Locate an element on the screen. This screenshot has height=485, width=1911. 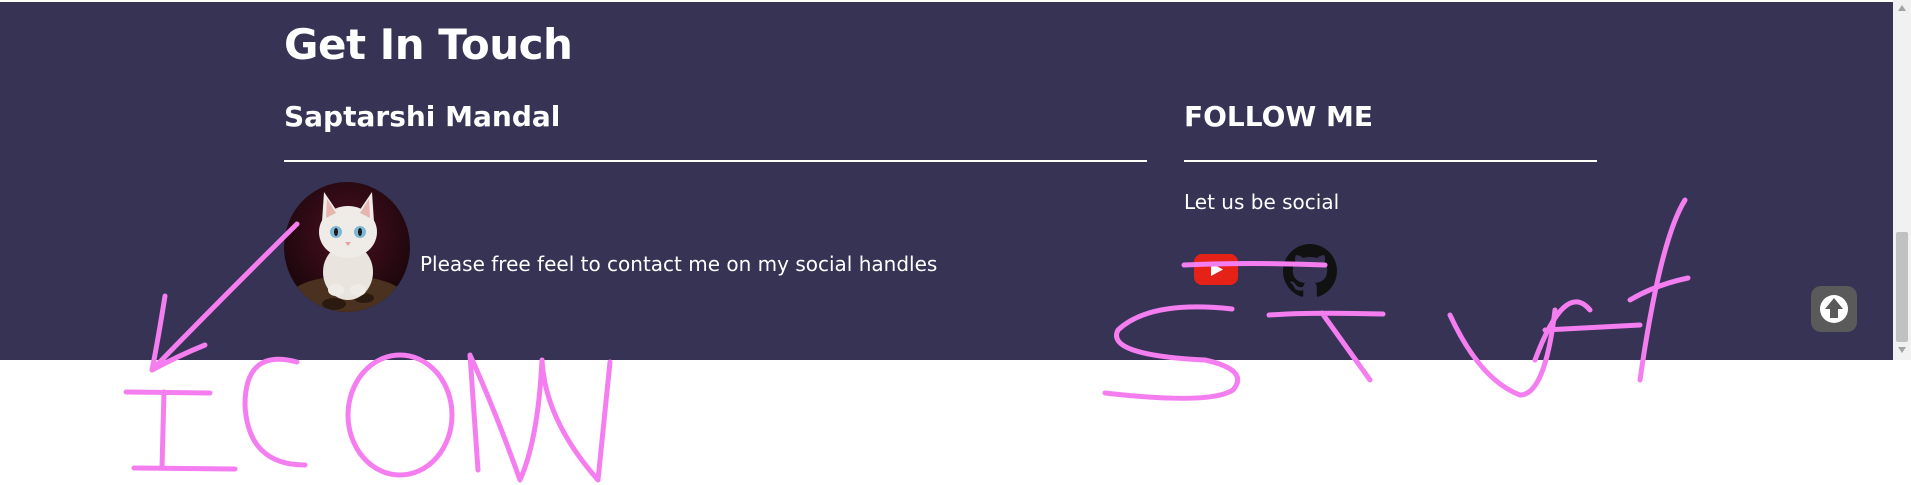
social-tagline: Let us be social is located at coordinates (1262, 202).